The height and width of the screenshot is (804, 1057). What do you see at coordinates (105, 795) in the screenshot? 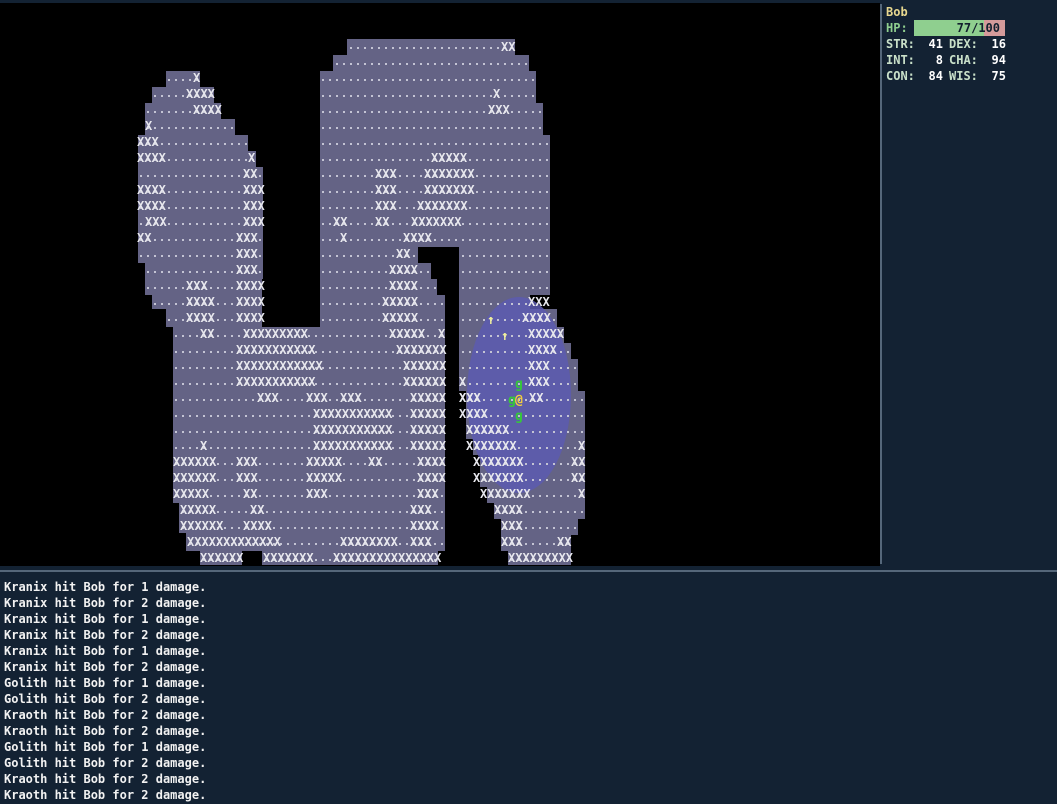
I see `log-line: Kraoth hit Bob for 2 damage.` at bounding box center [105, 795].